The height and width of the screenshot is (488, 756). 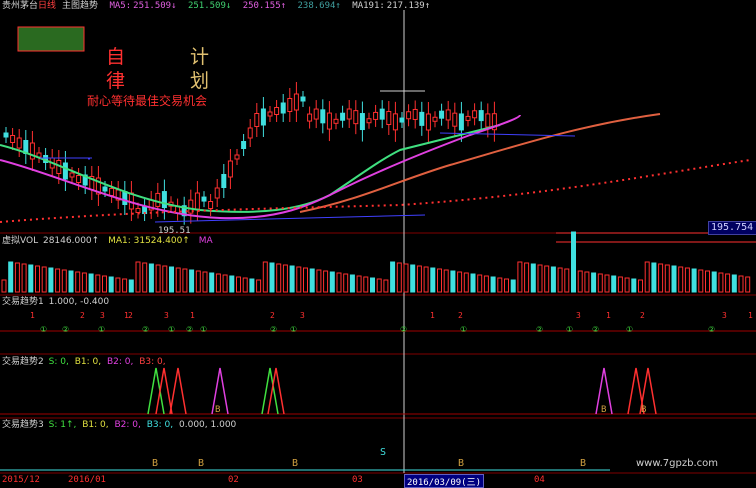 I want to click on trend2-title: 交易趋势2, so click(x=23, y=362).